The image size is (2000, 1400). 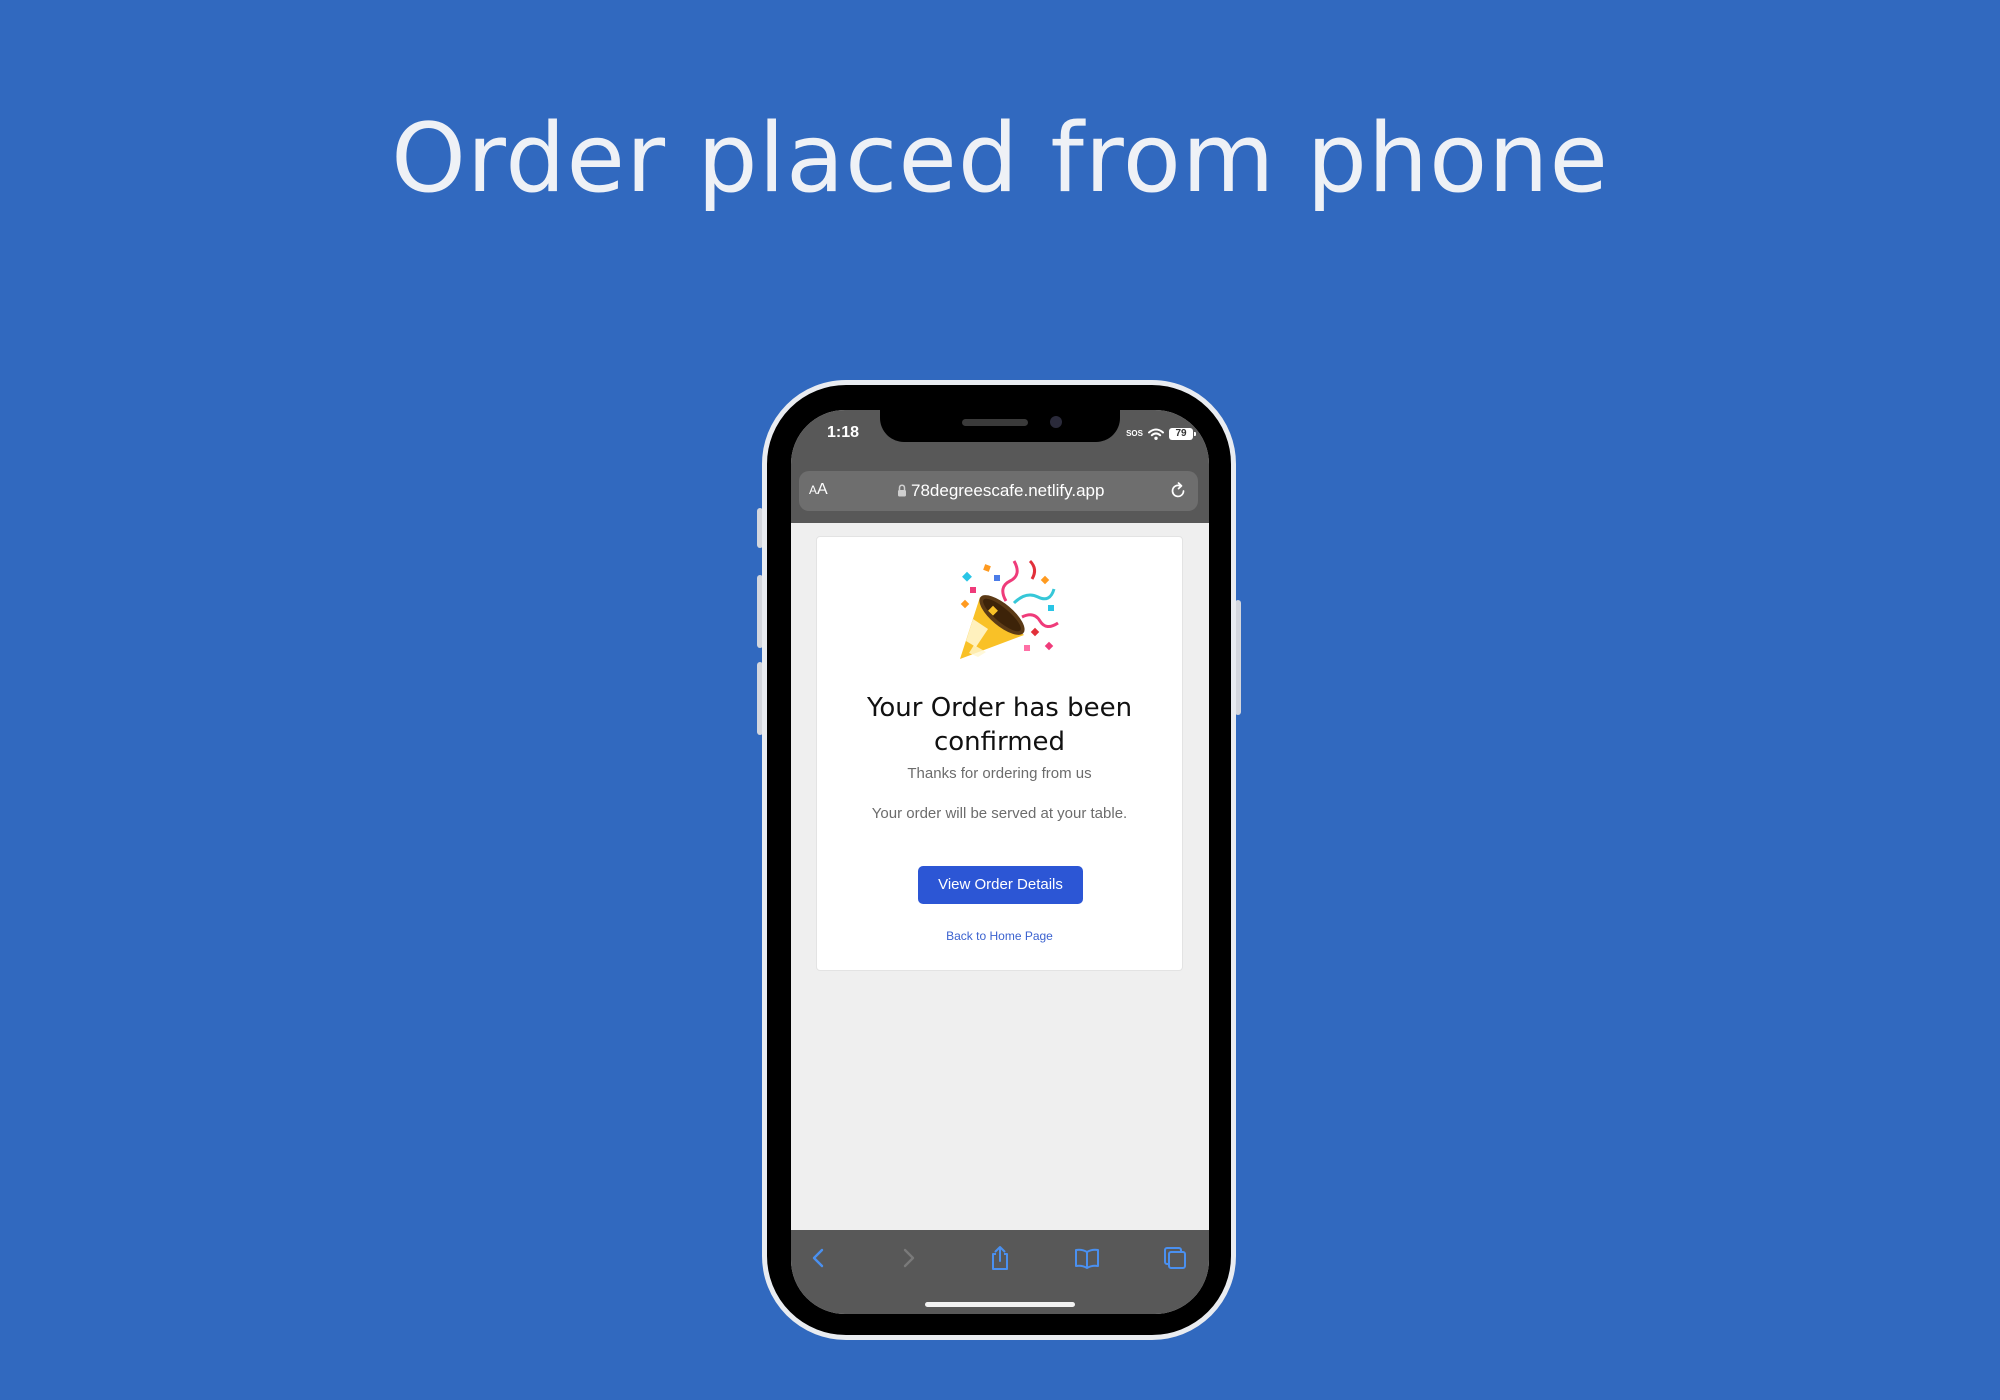 I want to click on battery-indicator: 79, so click(x=1182, y=434).